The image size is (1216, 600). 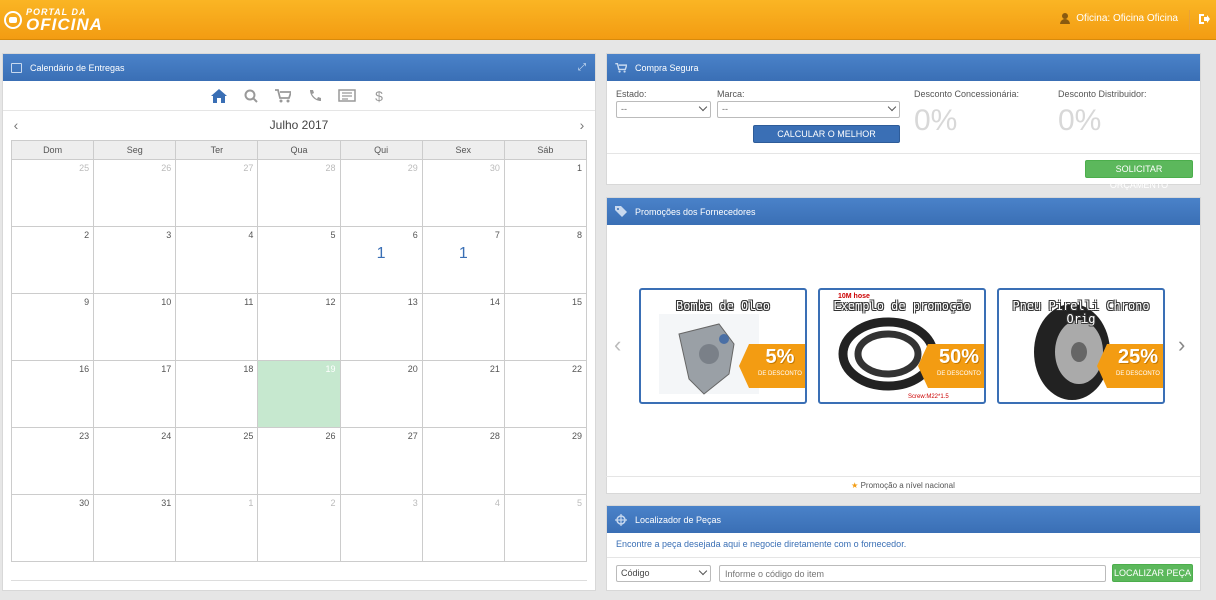 I want to click on day-number: 14, so click(x=494, y=302).